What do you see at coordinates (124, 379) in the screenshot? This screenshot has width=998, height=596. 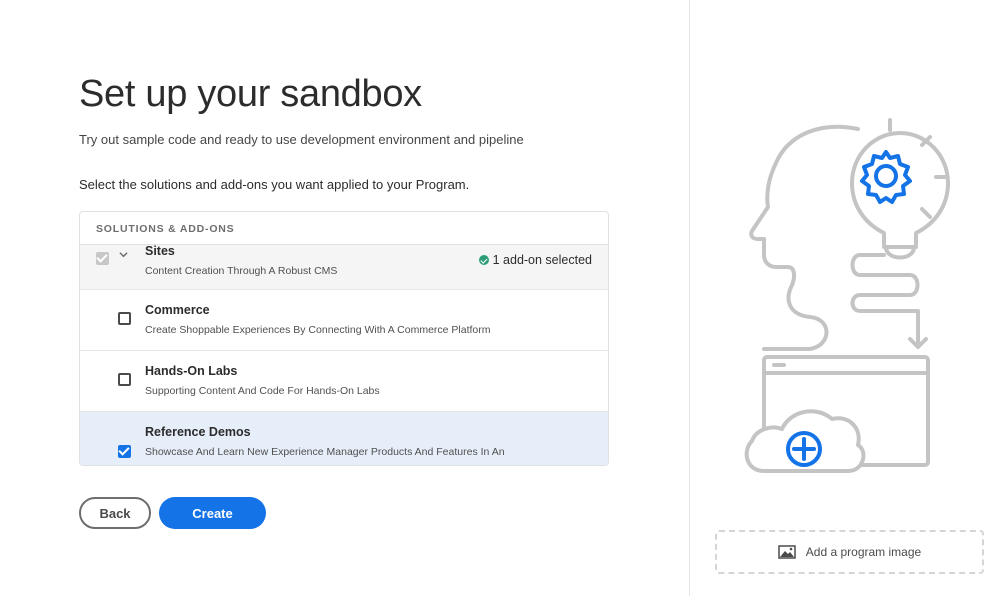 I see `hands-on-labs-checkbox` at bounding box center [124, 379].